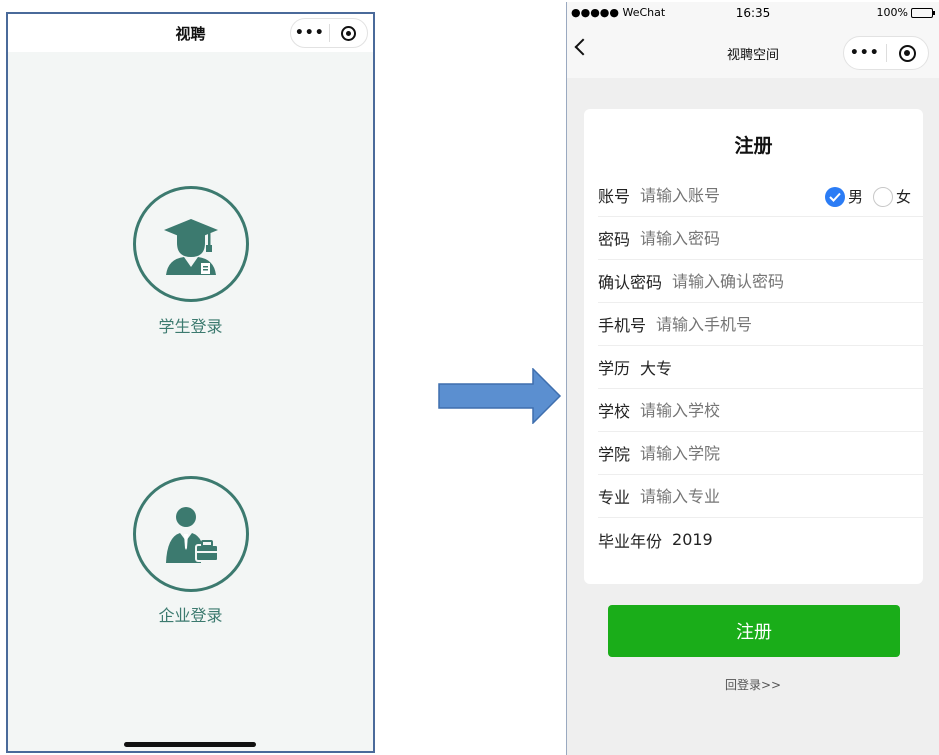  Describe the element at coordinates (614, 368) in the screenshot. I see `education-label: 学历` at that location.